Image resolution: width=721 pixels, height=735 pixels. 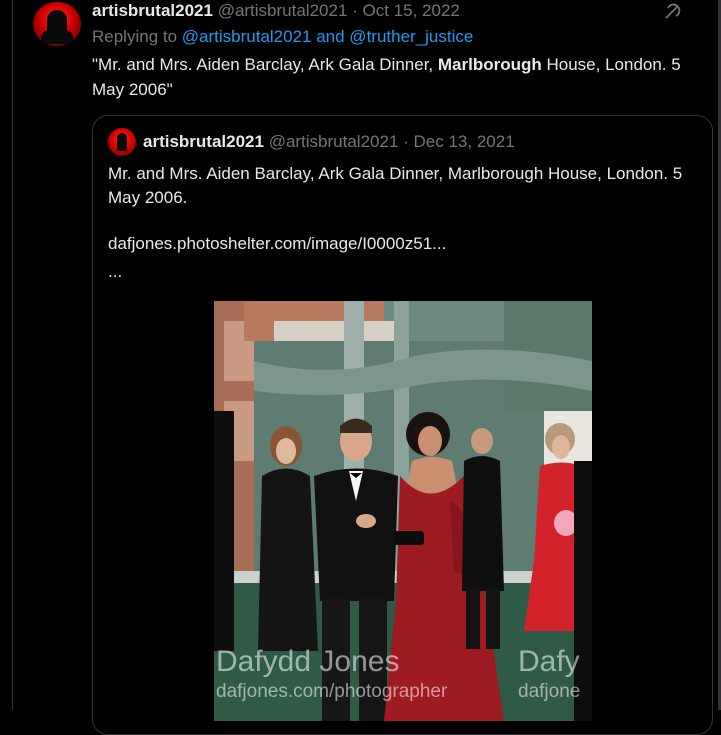 What do you see at coordinates (57, 24) in the screenshot?
I see `author-avatar` at bounding box center [57, 24].